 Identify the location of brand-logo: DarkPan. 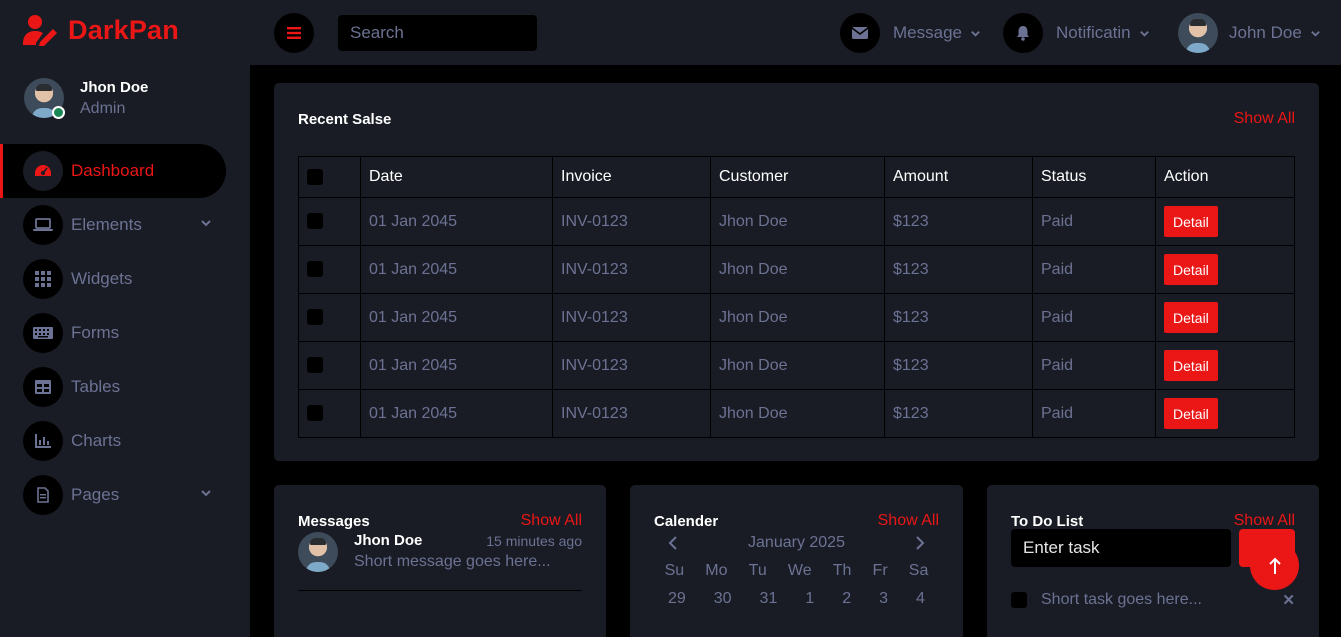
(100, 30).